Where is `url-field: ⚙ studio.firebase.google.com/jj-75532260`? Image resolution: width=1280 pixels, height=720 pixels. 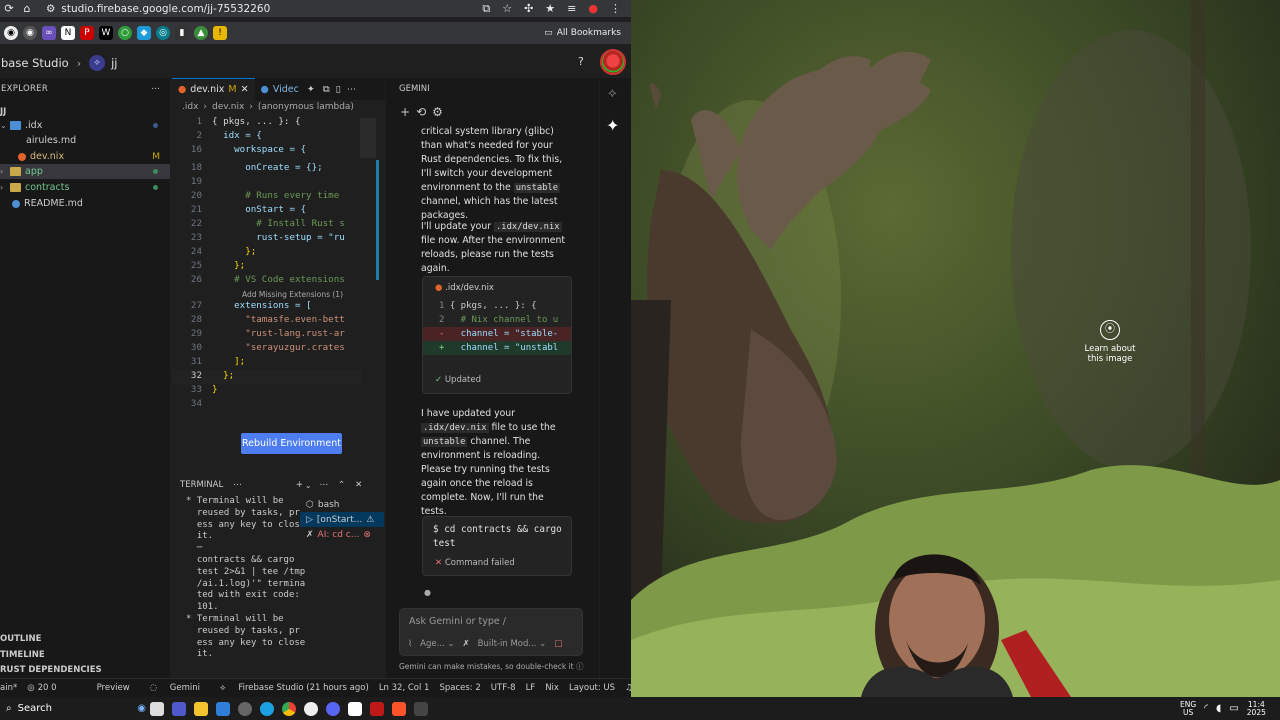
url-field: ⚙ studio.firebase.google.com/jj-75532260 is located at coordinates (264, 9).